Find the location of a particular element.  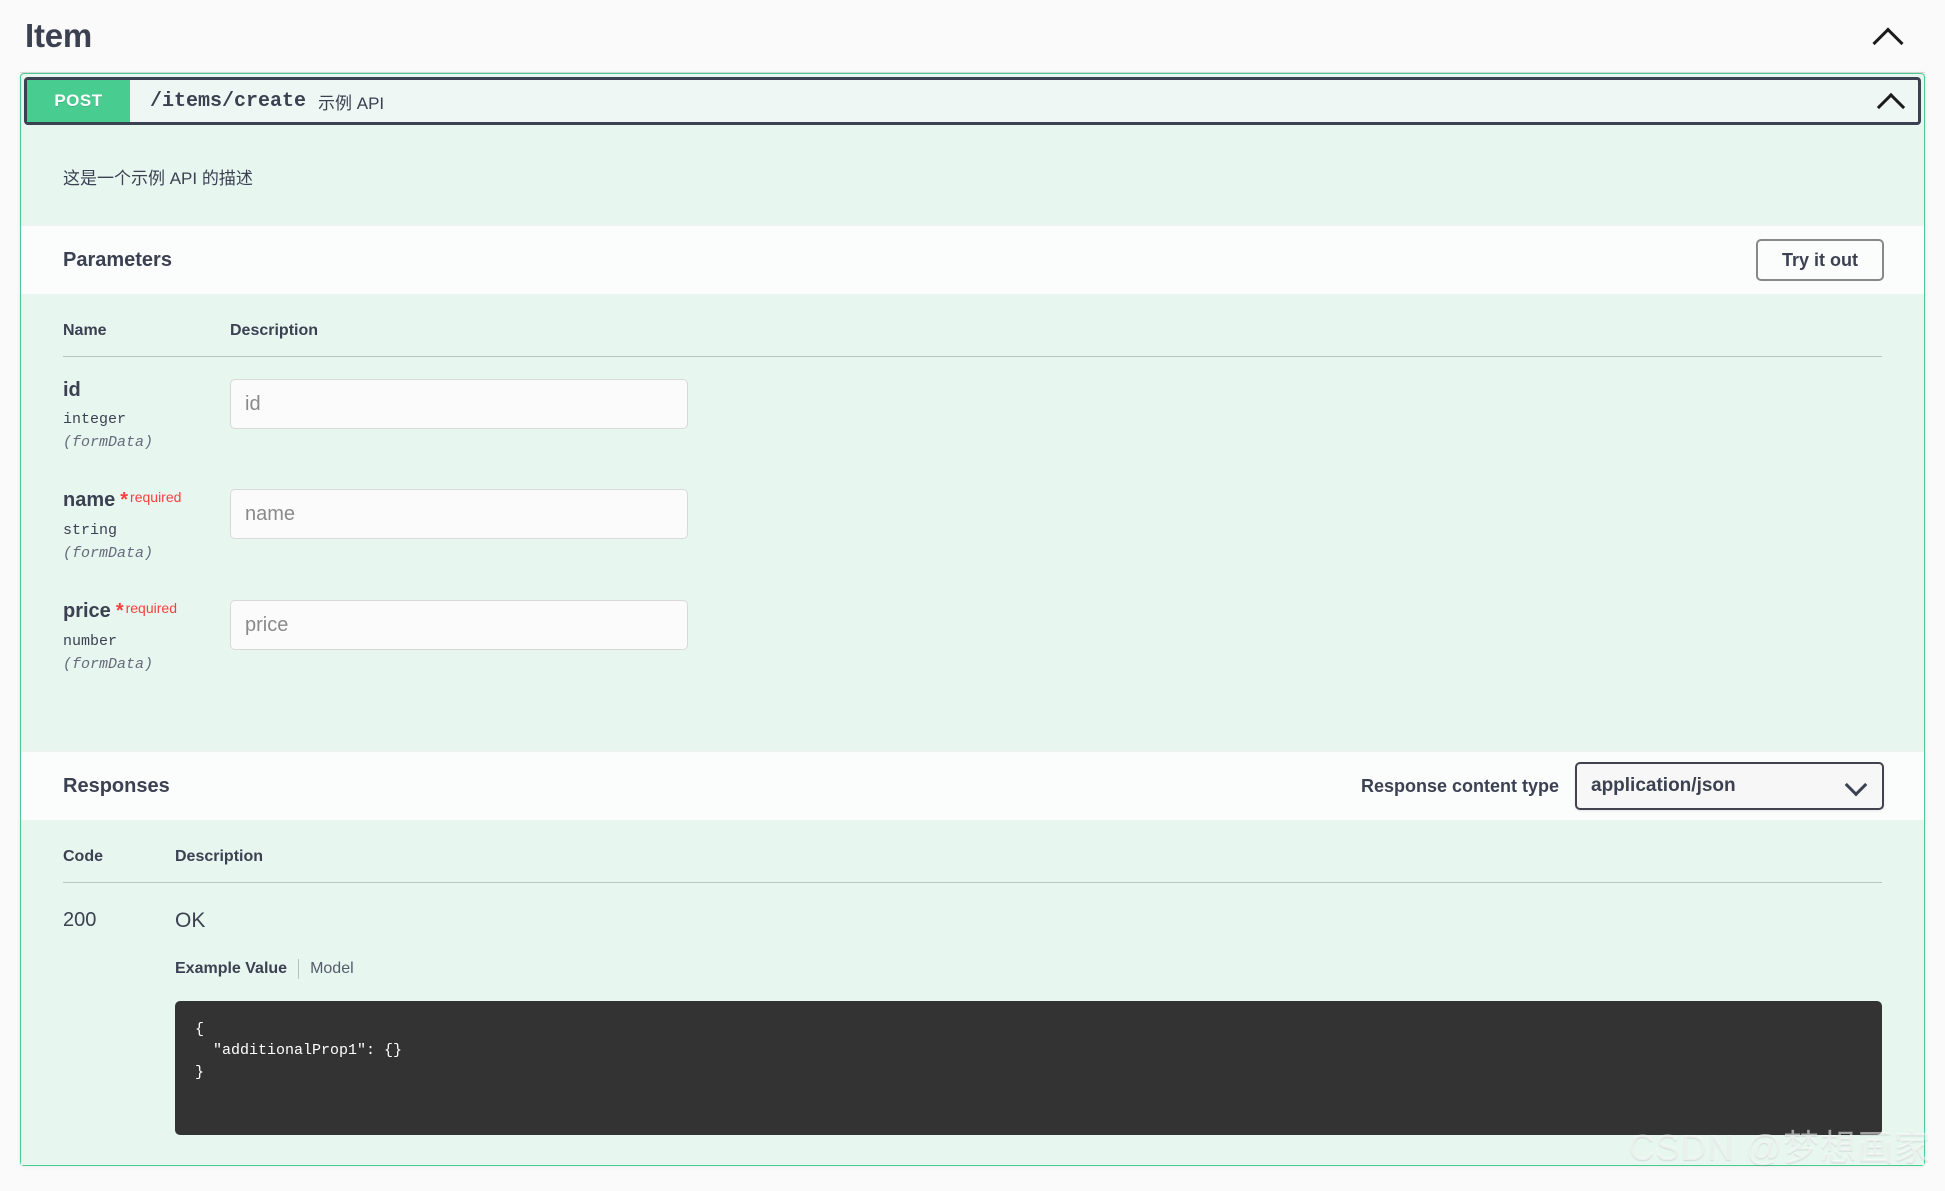

parameter-input-name is located at coordinates (459, 514).